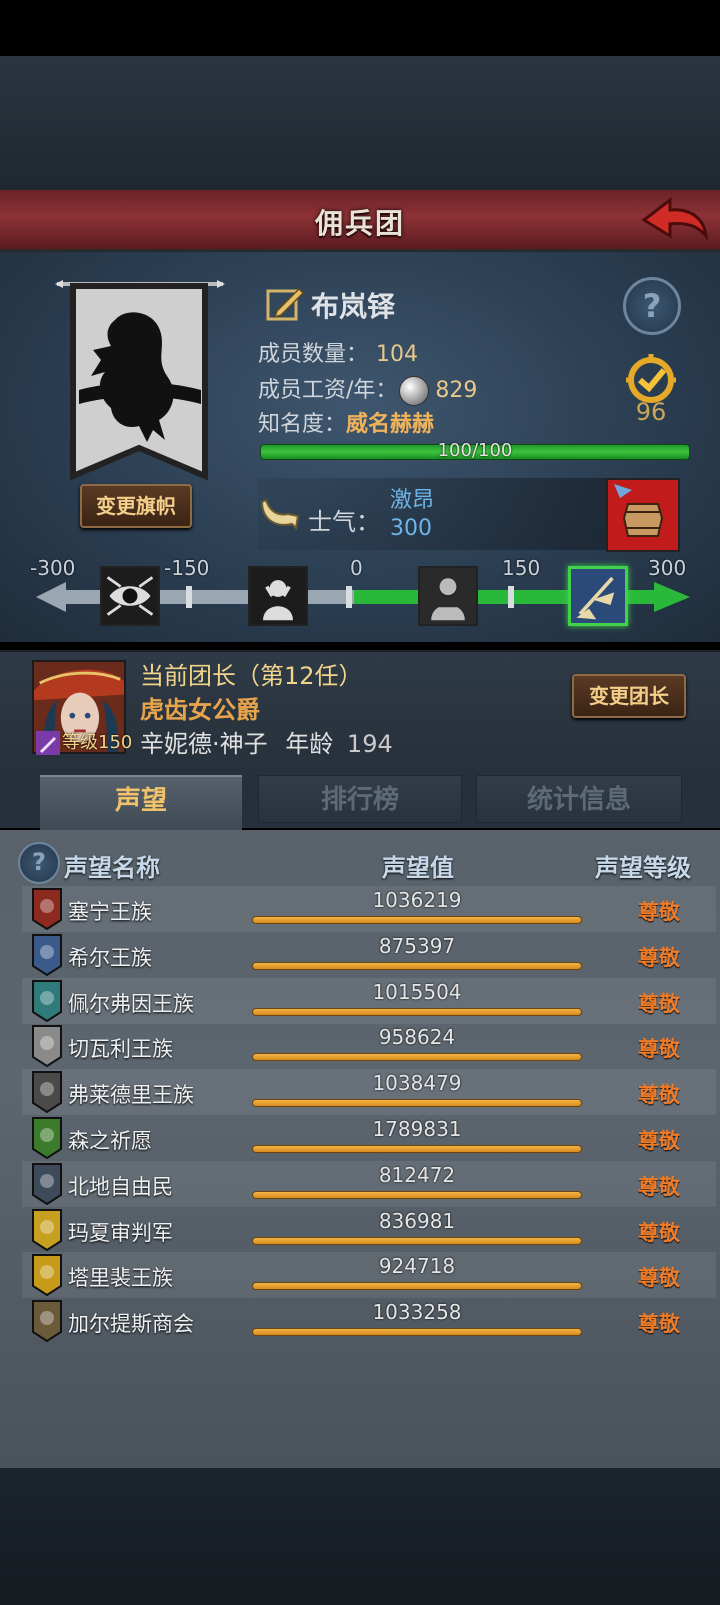 The image size is (720, 1605). What do you see at coordinates (130, 596) in the screenshot?
I see `eye-icon` at bounding box center [130, 596].